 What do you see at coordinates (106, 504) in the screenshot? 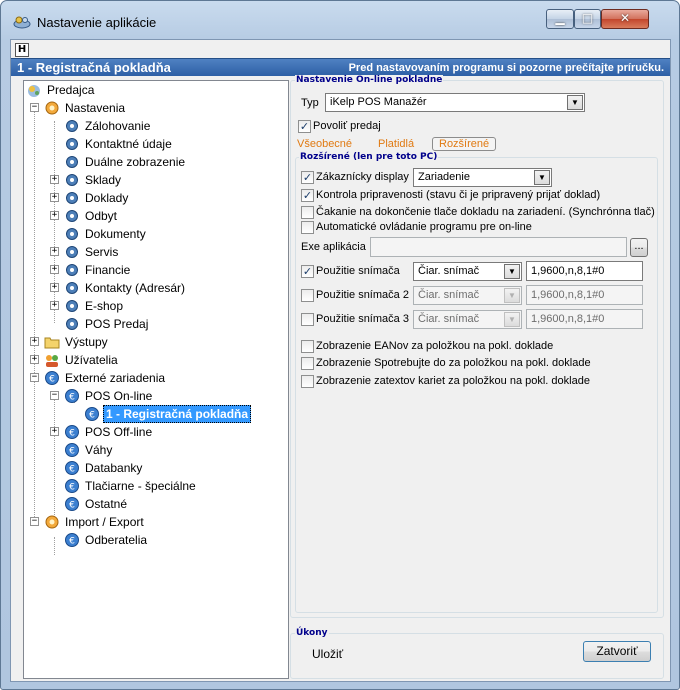
I see `tree-label: Ostatné` at bounding box center [106, 504].